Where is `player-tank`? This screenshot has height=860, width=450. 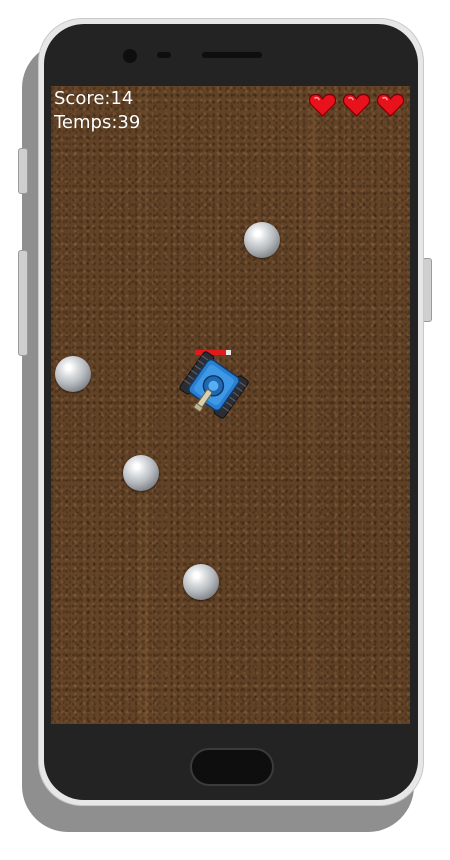 player-tank is located at coordinates (214, 385).